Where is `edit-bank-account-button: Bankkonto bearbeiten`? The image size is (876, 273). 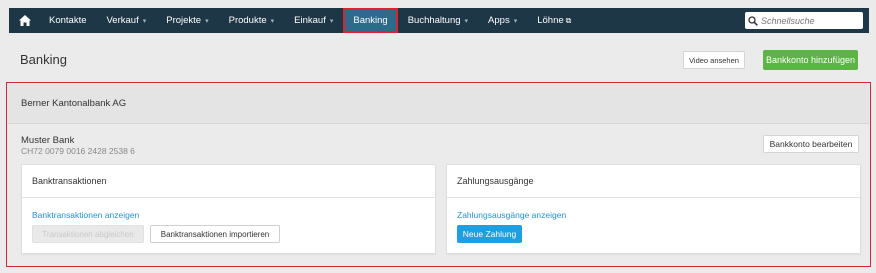 edit-bank-account-button: Bankkonto bearbeiten is located at coordinates (811, 144).